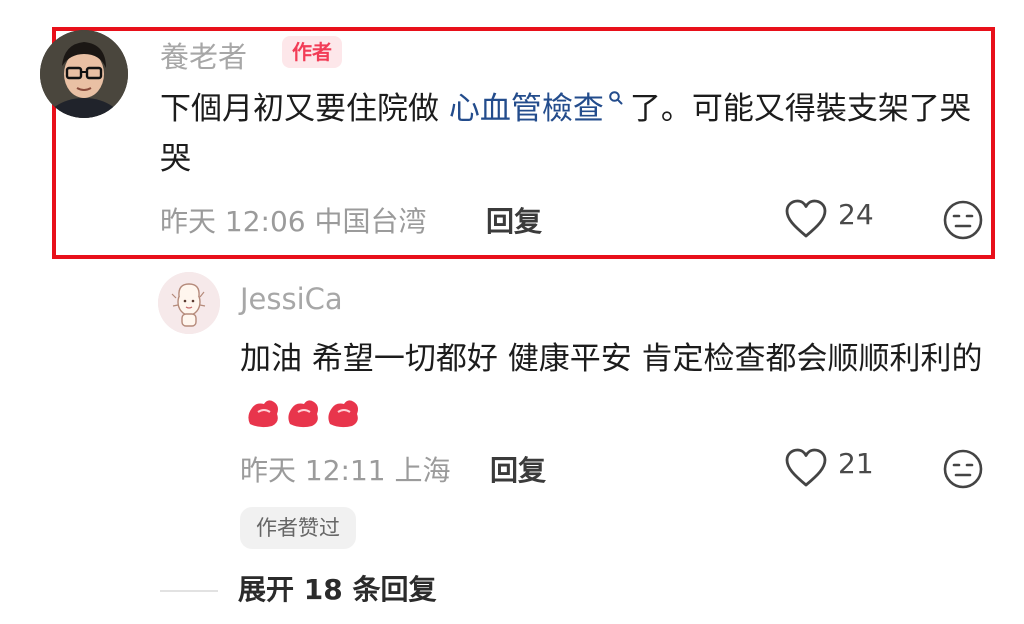 This screenshot has height=624, width=1024. Describe the element at coordinates (518, 469) in the screenshot. I see `reply-reply-button: 回复` at that location.